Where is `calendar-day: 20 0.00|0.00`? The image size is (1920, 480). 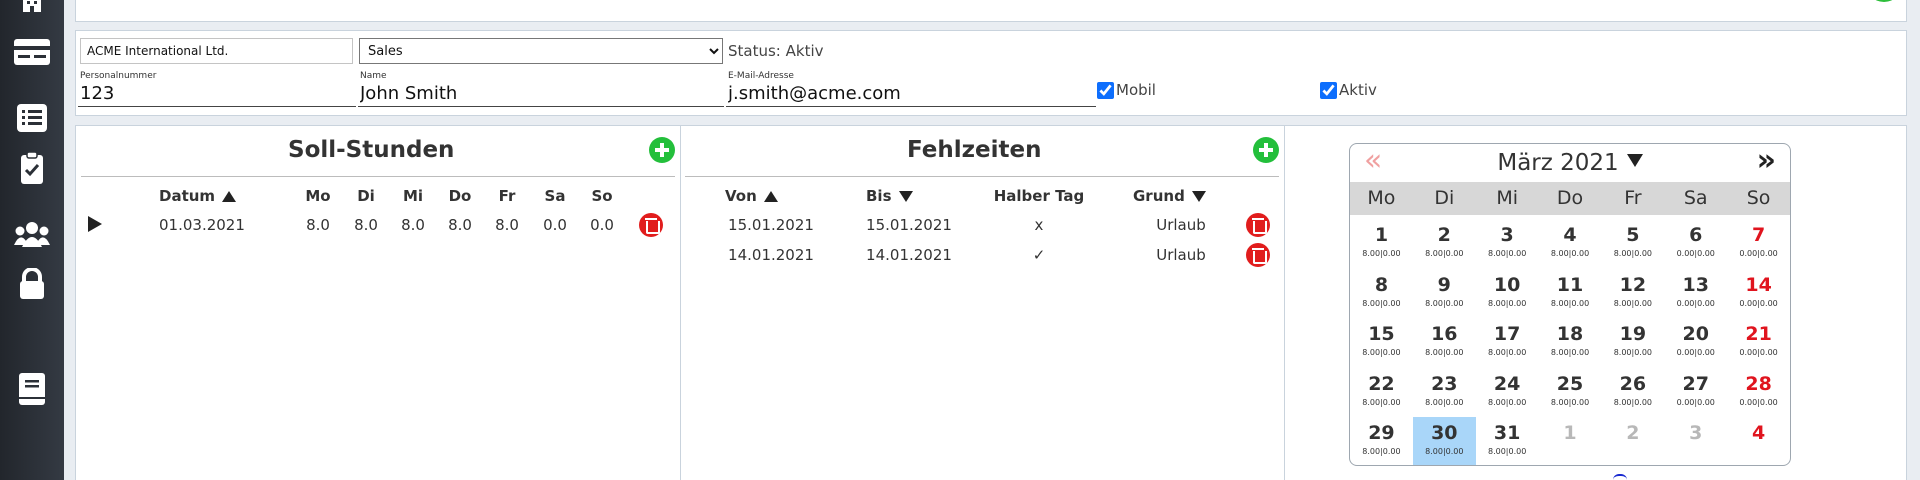 calendar-day: 20 0.00|0.00 is located at coordinates (1695, 343).